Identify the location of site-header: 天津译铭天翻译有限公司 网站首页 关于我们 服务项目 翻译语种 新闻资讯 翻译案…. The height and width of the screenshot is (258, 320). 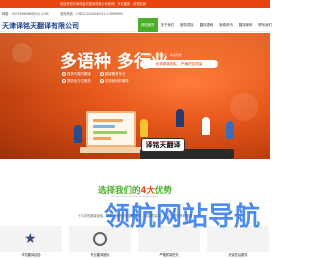
(136, 25).